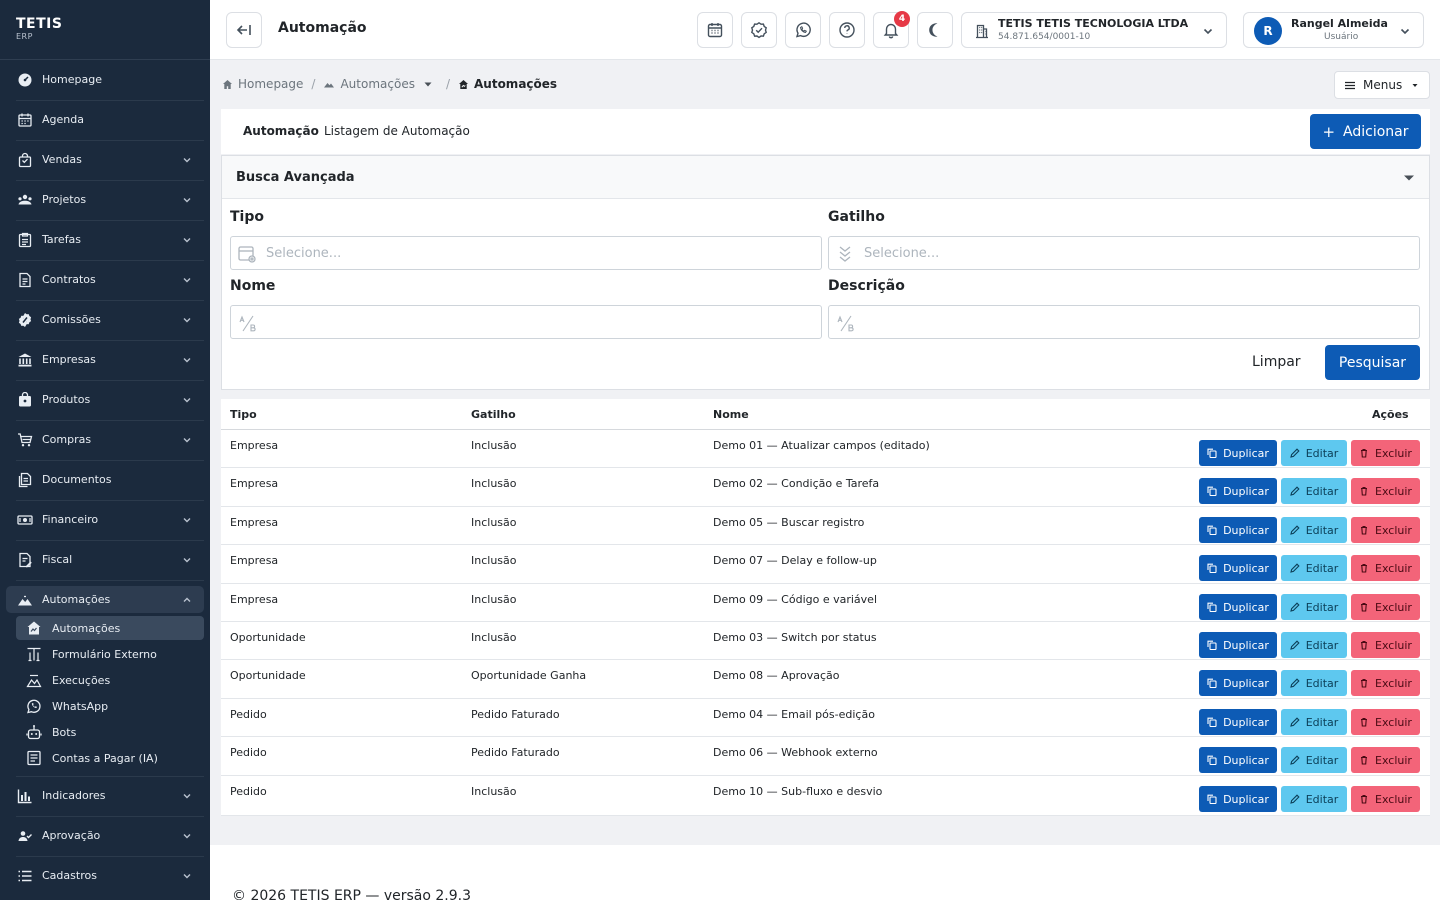 The height and width of the screenshot is (900, 1440). I want to click on sidebar-item-tarefas: Tarefas, so click(105, 239).